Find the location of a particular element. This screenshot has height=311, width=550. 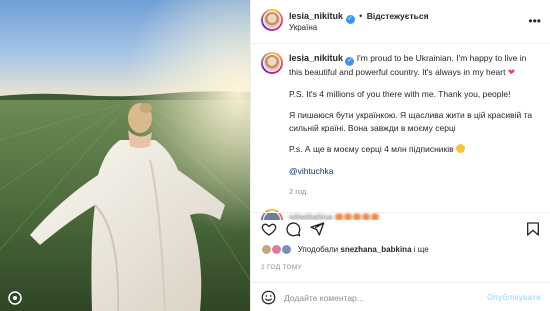

liker-avatar is located at coordinates (287, 249).